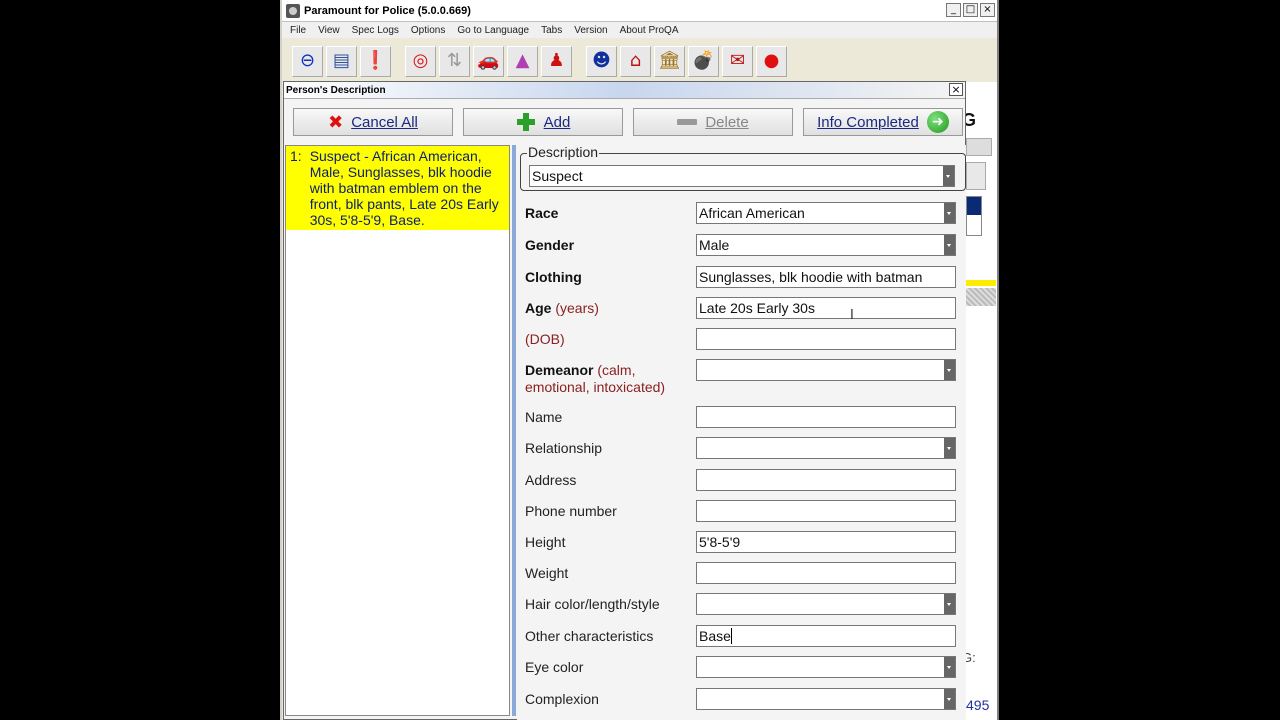  Describe the element at coordinates (454, 61) in the screenshot. I see `up-down-arrows-button: ⇅` at that location.